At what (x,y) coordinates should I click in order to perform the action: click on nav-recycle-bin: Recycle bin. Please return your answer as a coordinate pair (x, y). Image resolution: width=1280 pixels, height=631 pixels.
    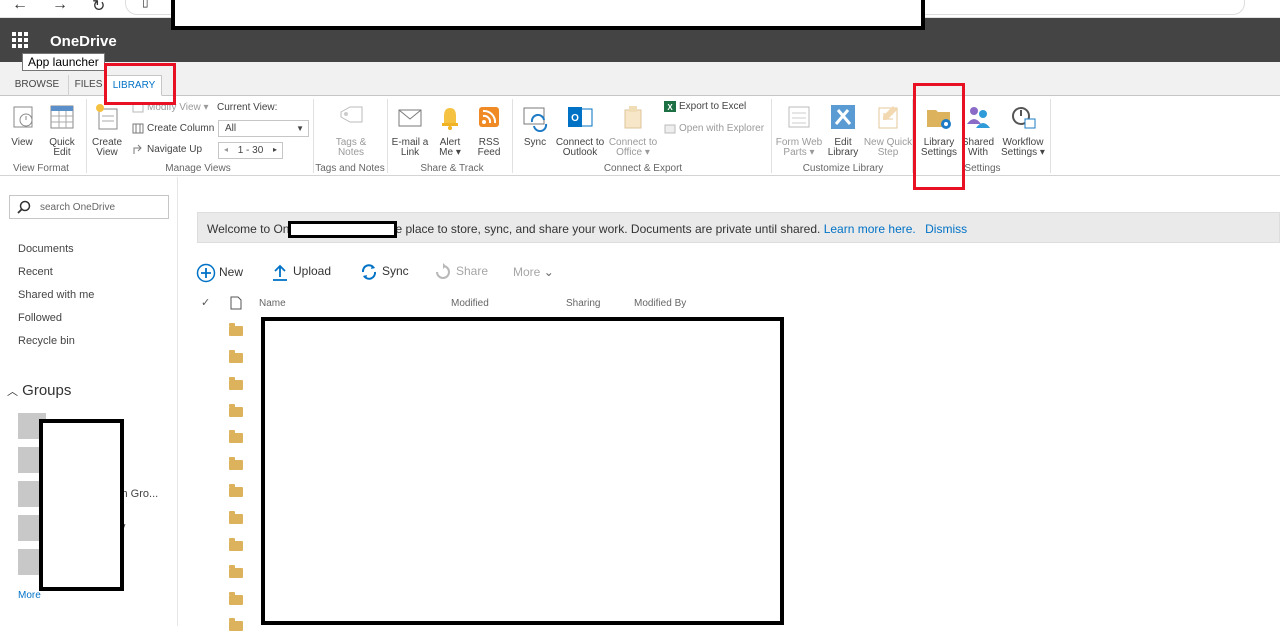
    Looking at the image, I should click on (46, 341).